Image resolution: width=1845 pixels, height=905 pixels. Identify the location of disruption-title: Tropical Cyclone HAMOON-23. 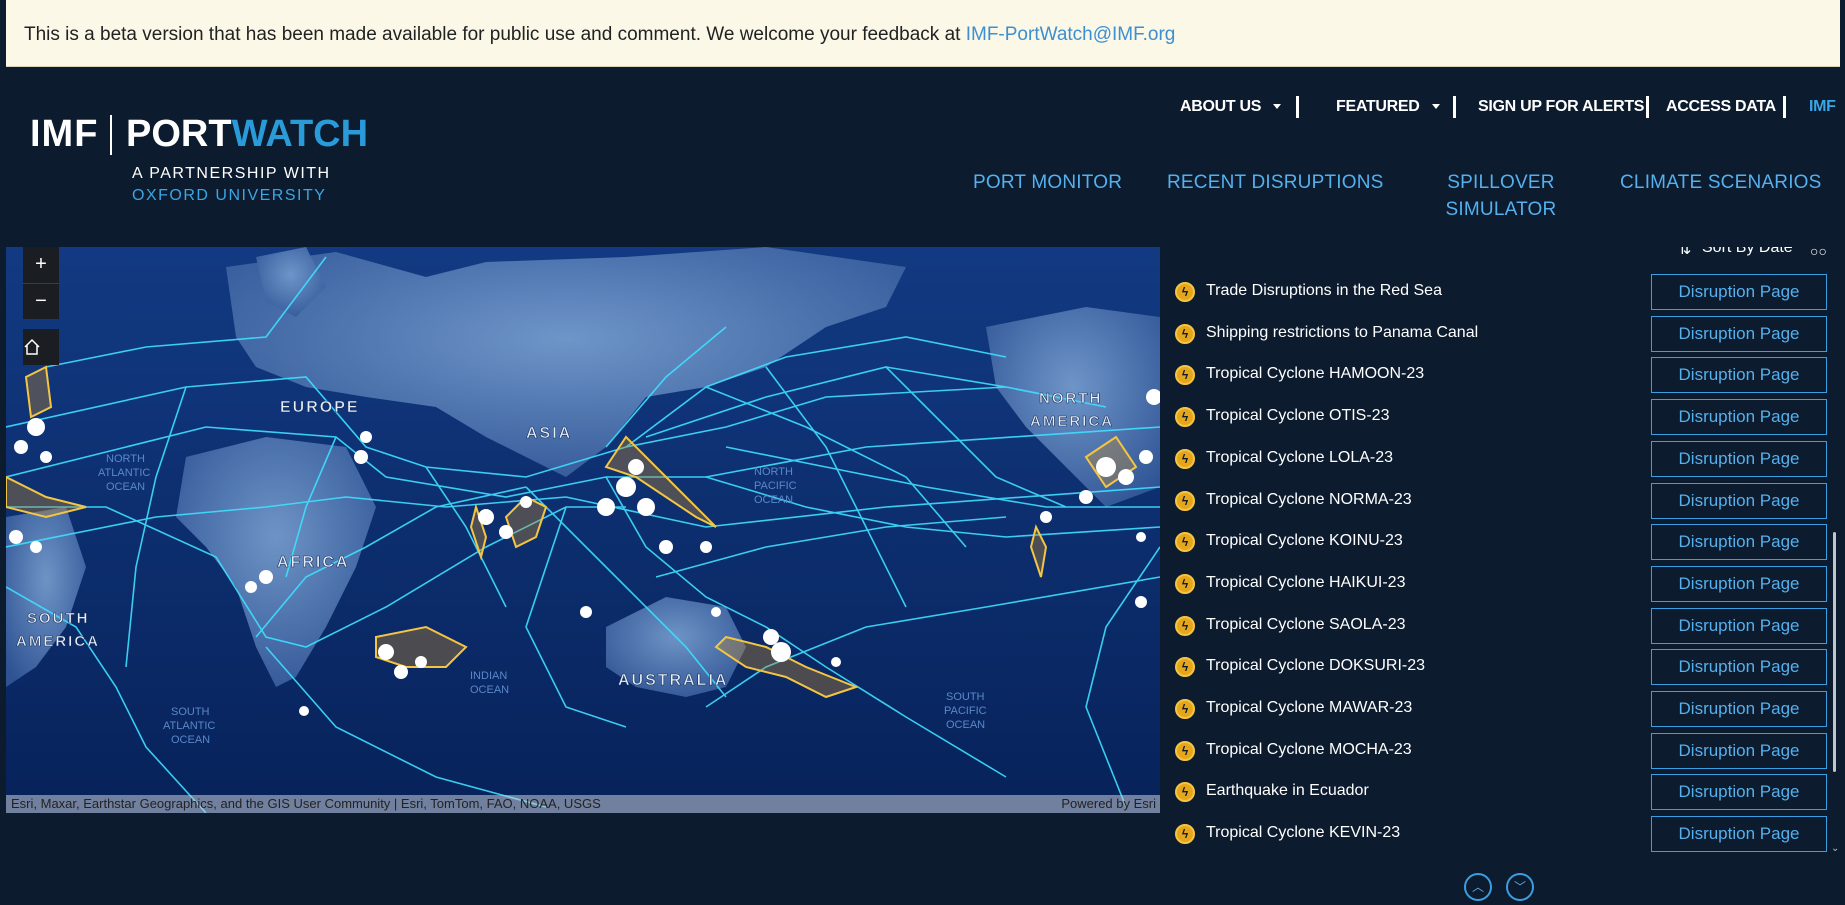
(1315, 374).